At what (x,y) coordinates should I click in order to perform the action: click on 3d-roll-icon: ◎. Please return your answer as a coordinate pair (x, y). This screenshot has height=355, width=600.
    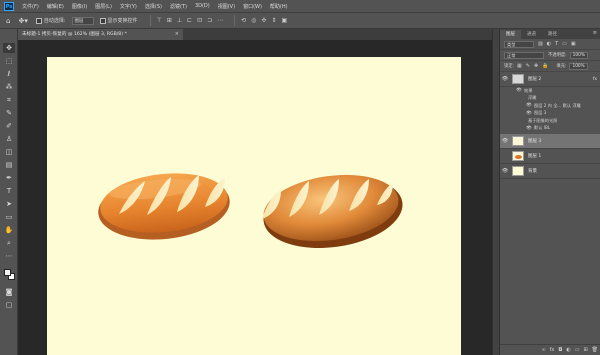
    Looking at the image, I should click on (253, 20).